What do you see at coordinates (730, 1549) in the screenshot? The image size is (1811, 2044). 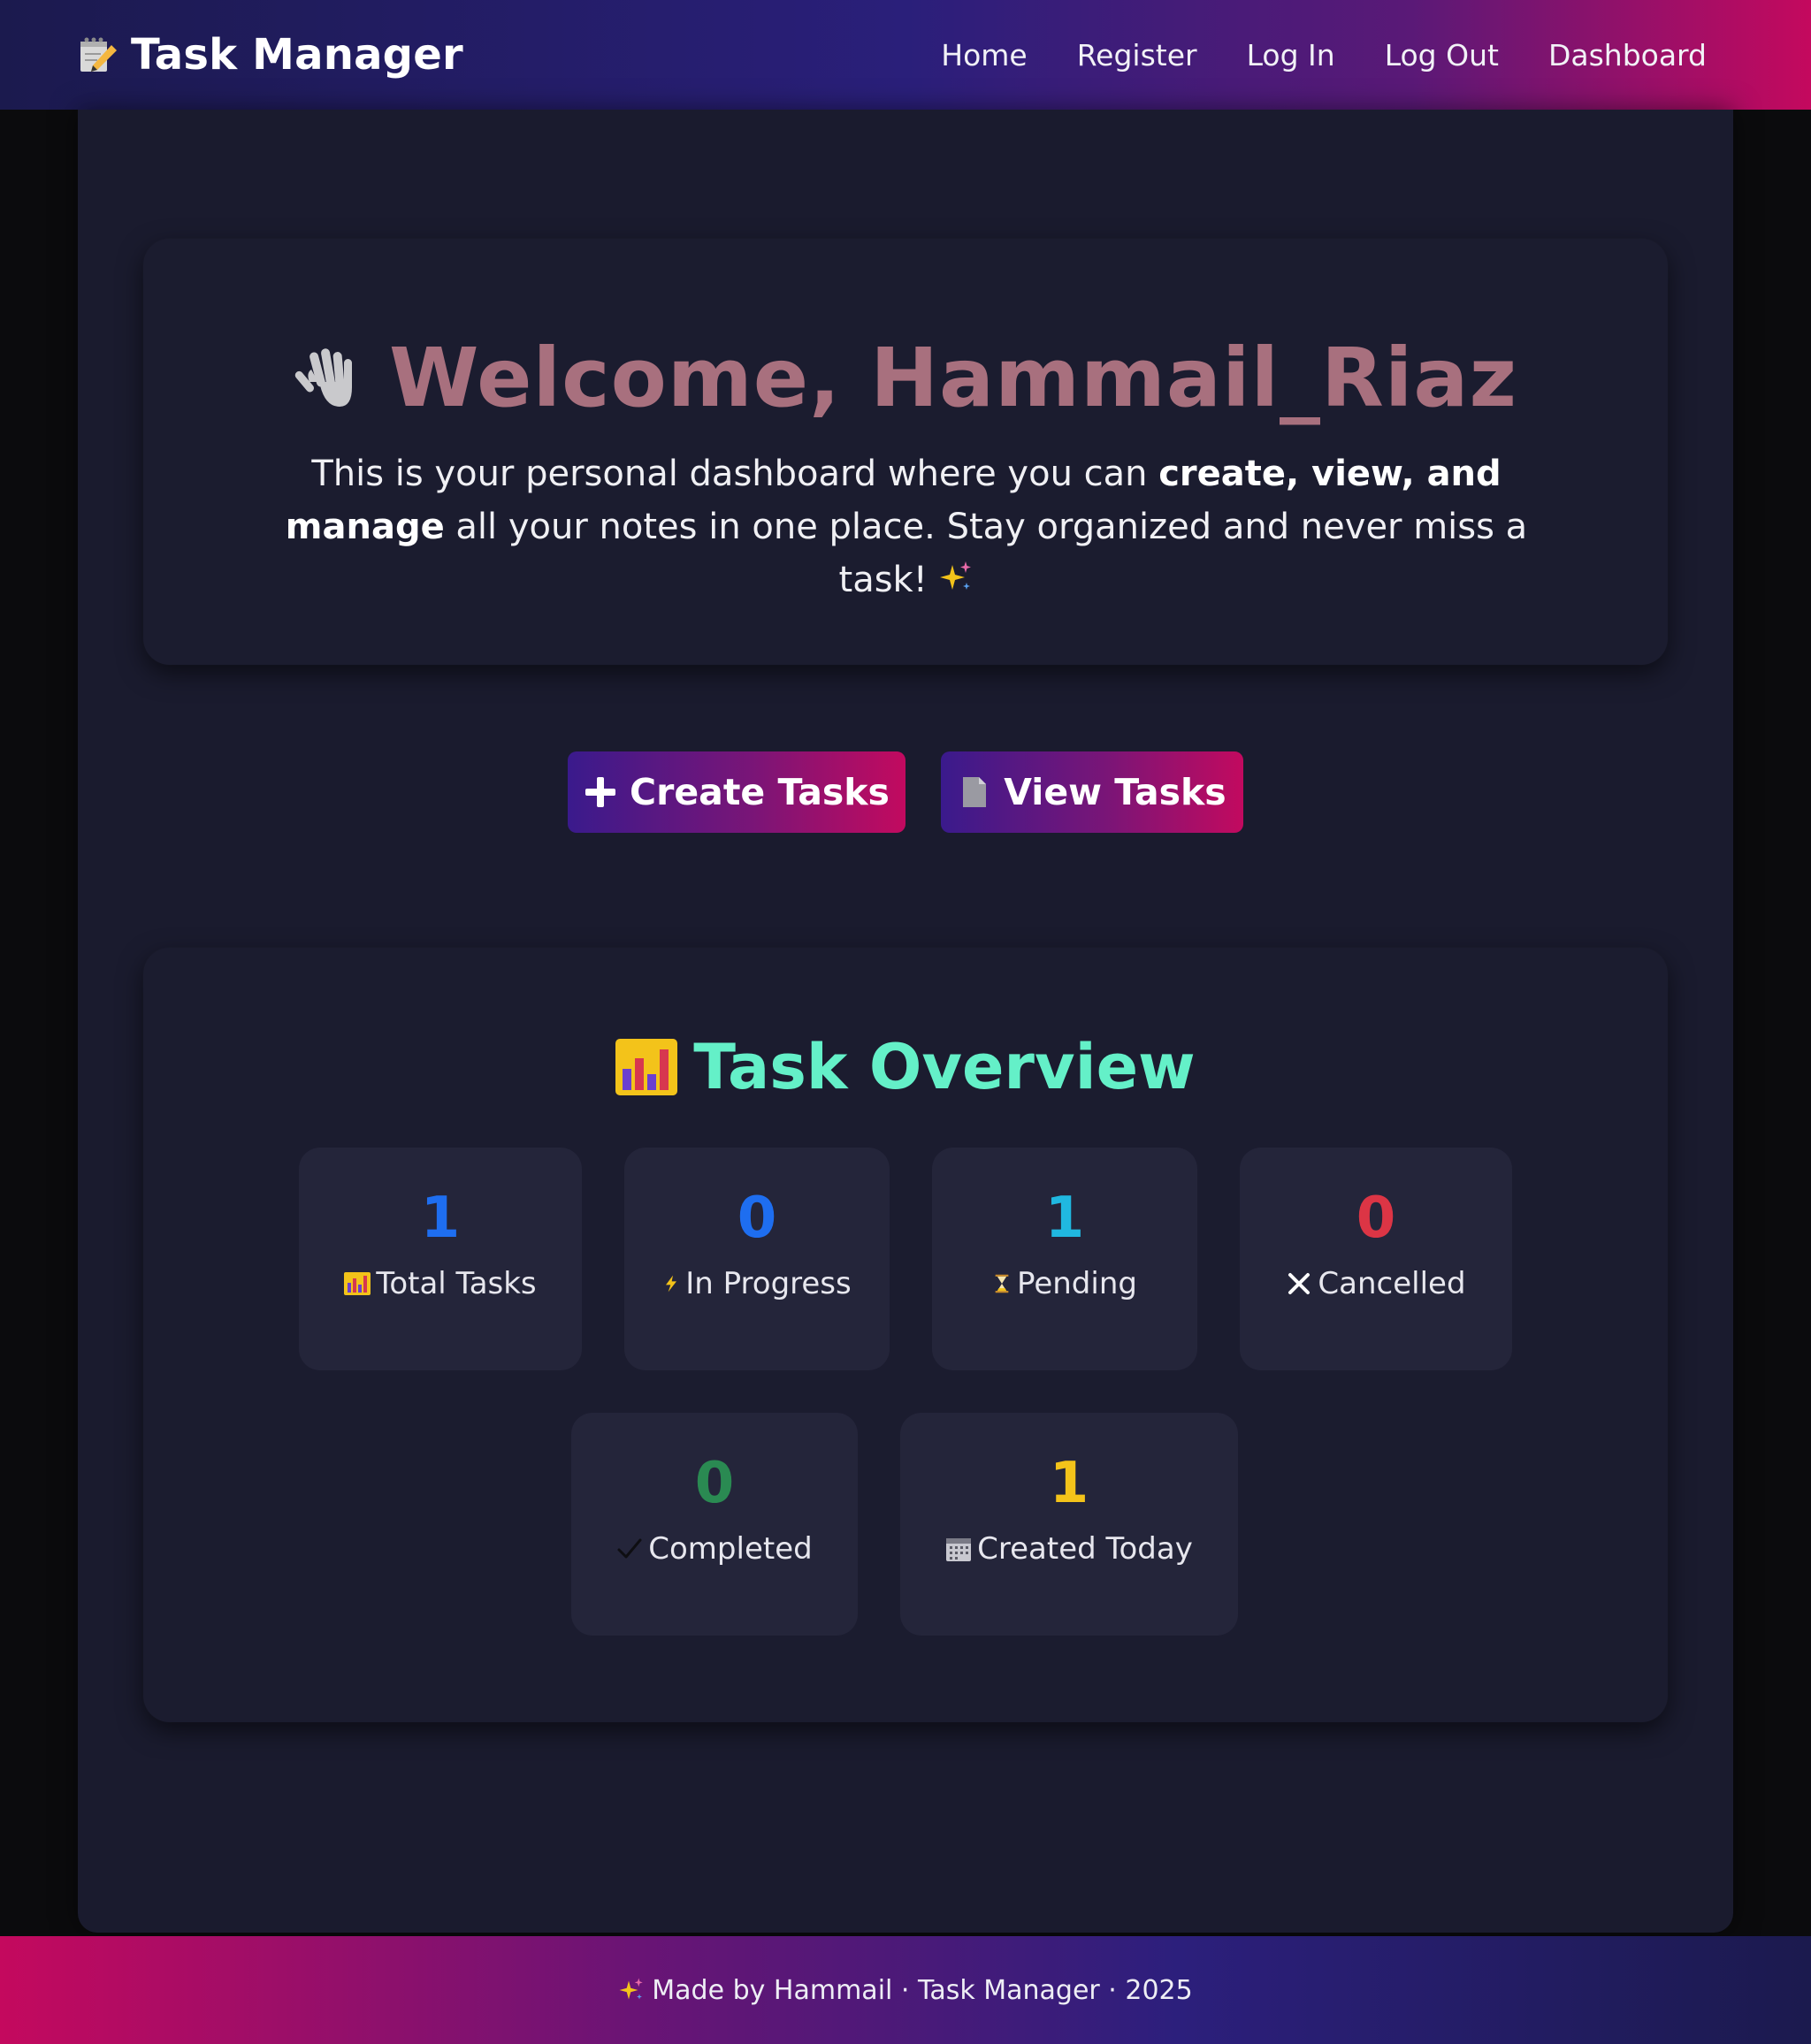 I see `completed-label: Completed` at bounding box center [730, 1549].